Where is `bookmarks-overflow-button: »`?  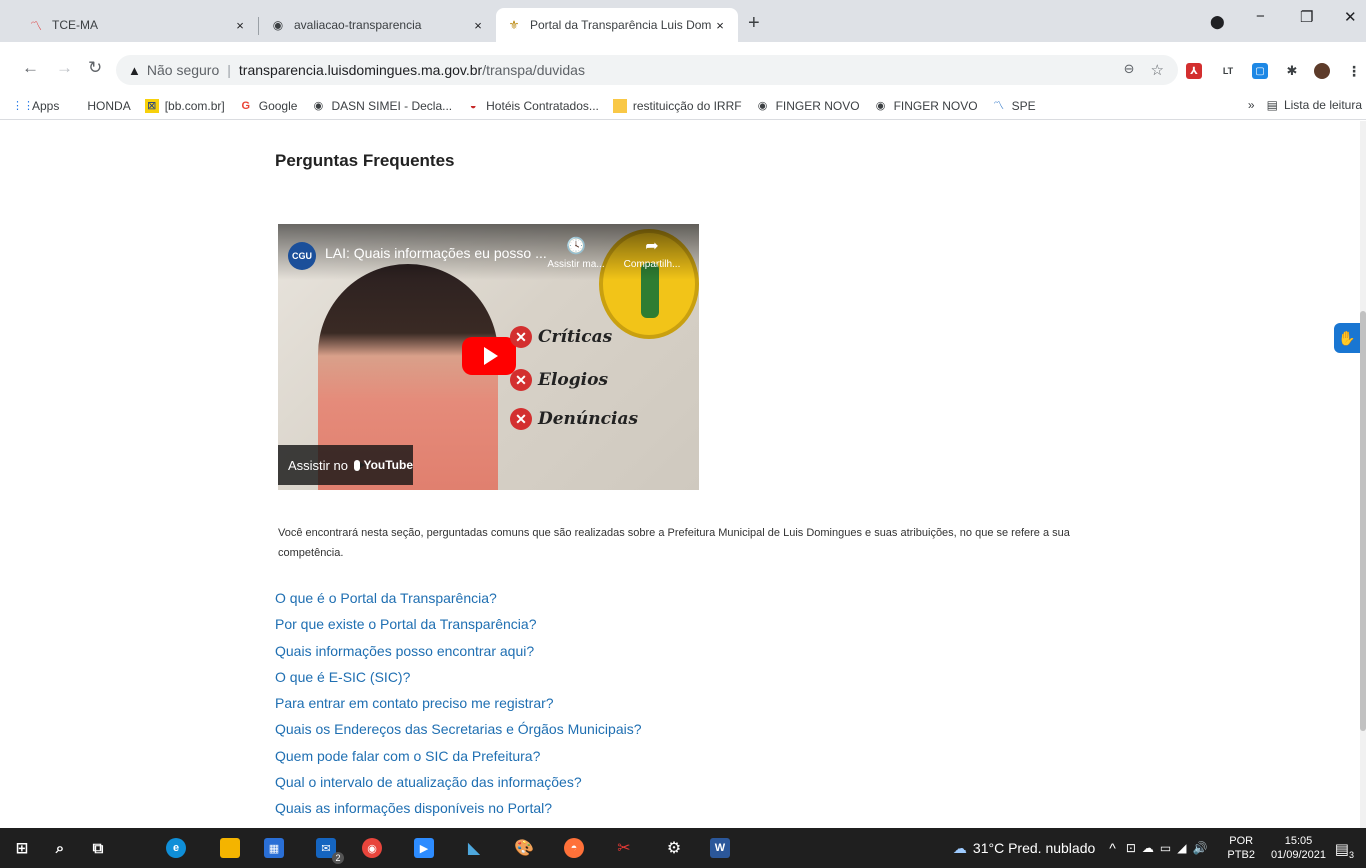
bookmarks-overflow-button: » is located at coordinates (1251, 105).